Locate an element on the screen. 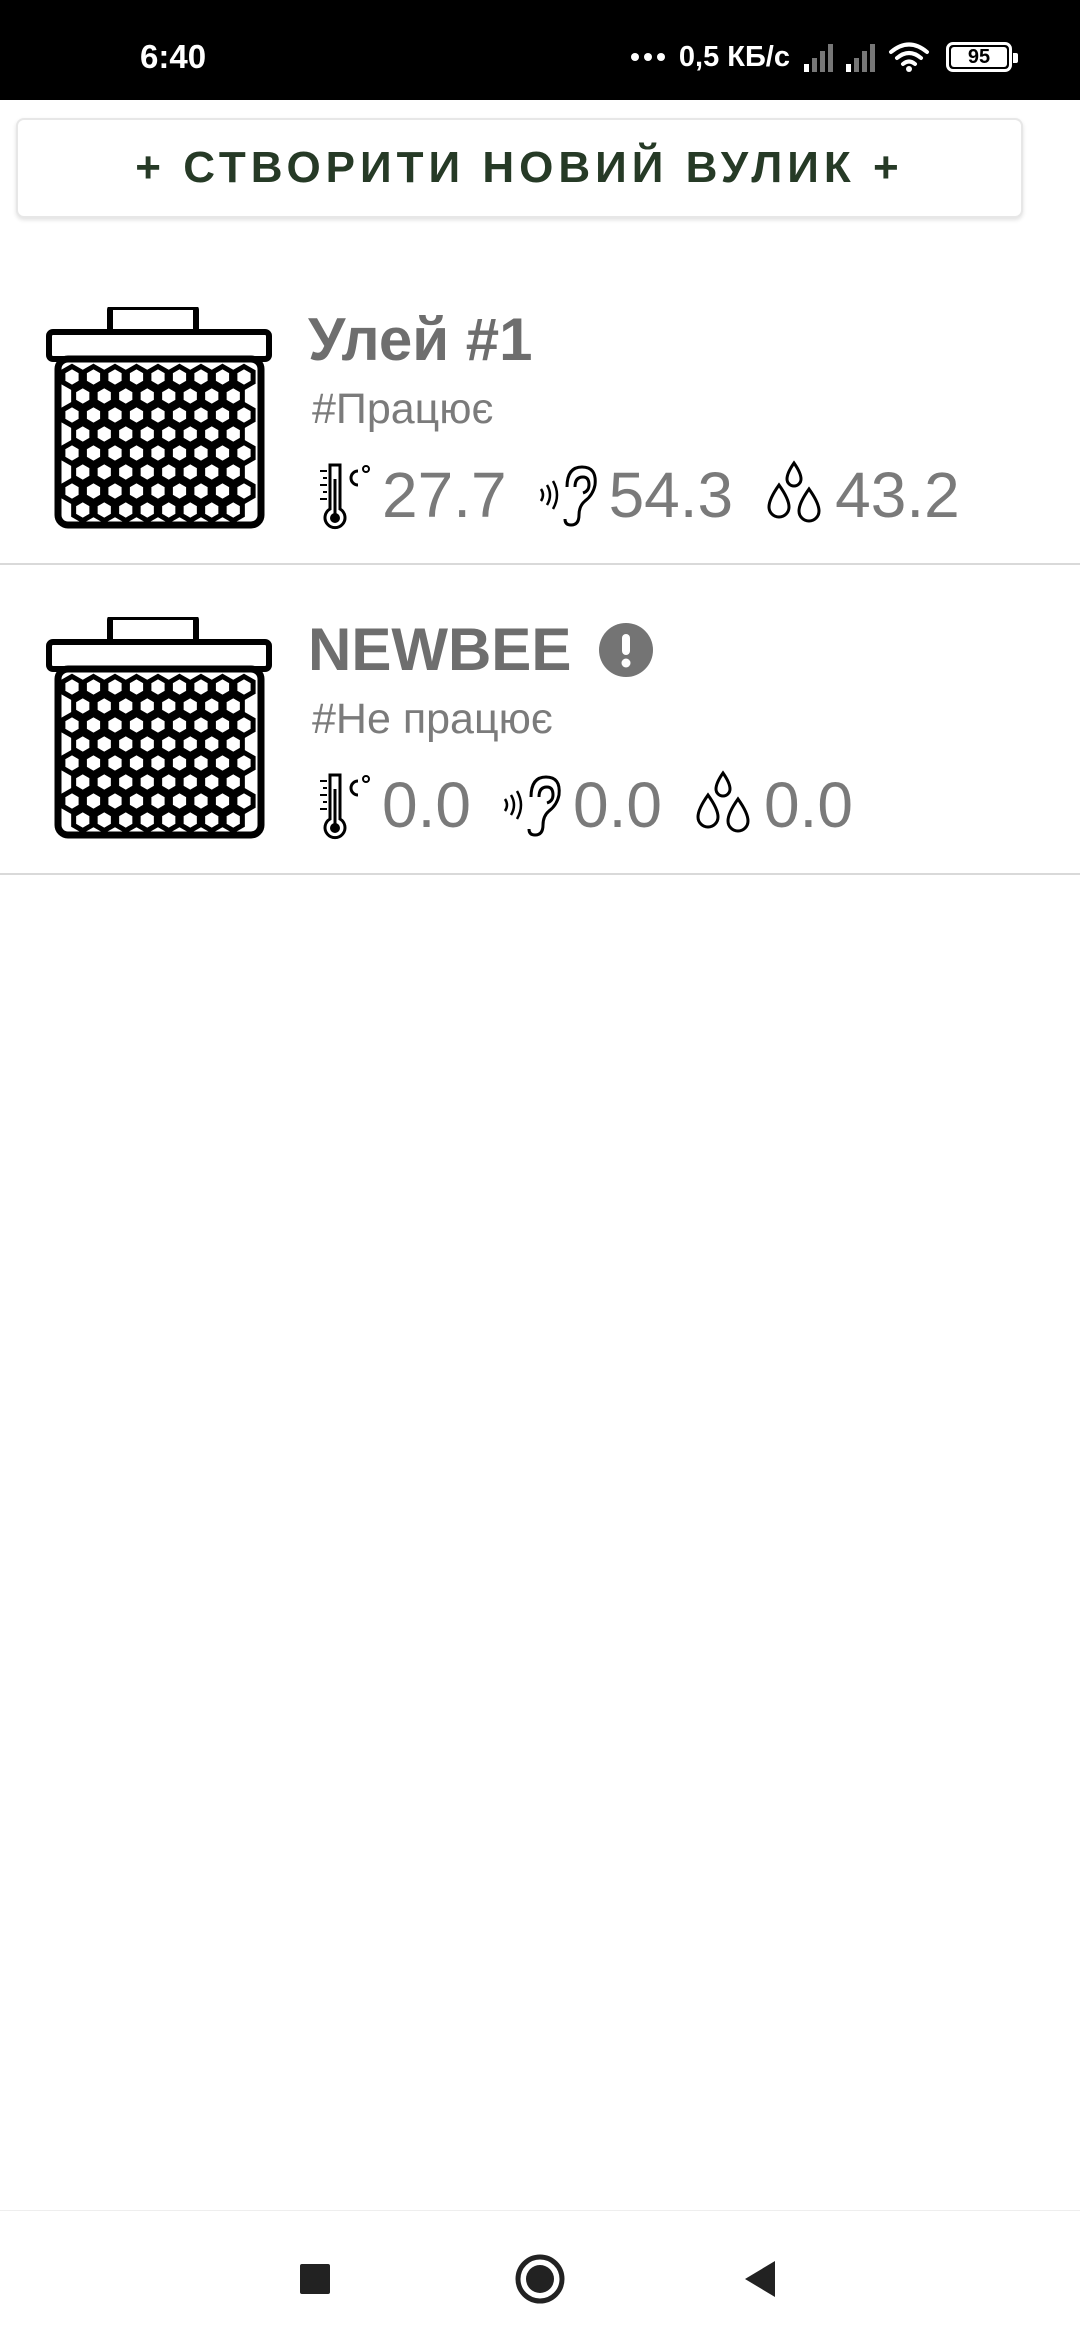  status-bar: 6:40 0,5 КБ/с 95 is located at coordinates (540, 50).